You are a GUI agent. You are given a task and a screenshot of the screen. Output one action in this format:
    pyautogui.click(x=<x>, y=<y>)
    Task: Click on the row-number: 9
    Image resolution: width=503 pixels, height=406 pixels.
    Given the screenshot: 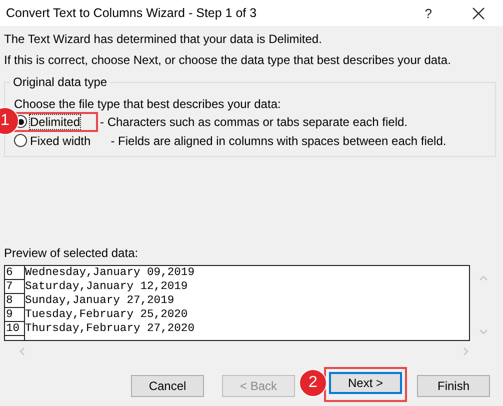 What is the action you would take?
    pyautogui.click(x=15, y=315)
    